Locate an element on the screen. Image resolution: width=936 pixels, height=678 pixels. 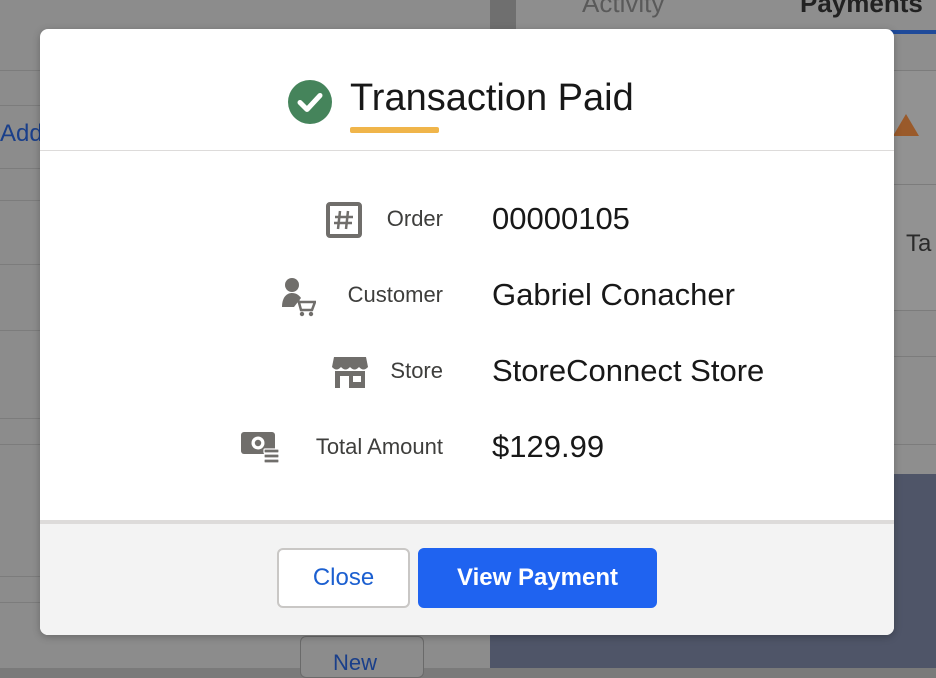
warning-icon is located at coordinates (906, 125).